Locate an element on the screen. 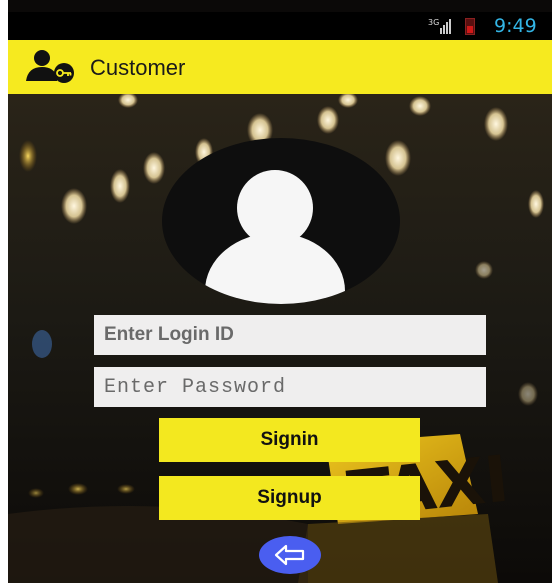 Image resolution: width=552 pixels, height=583 pixels. battery-low-icon is located at coordinates (470, 26).